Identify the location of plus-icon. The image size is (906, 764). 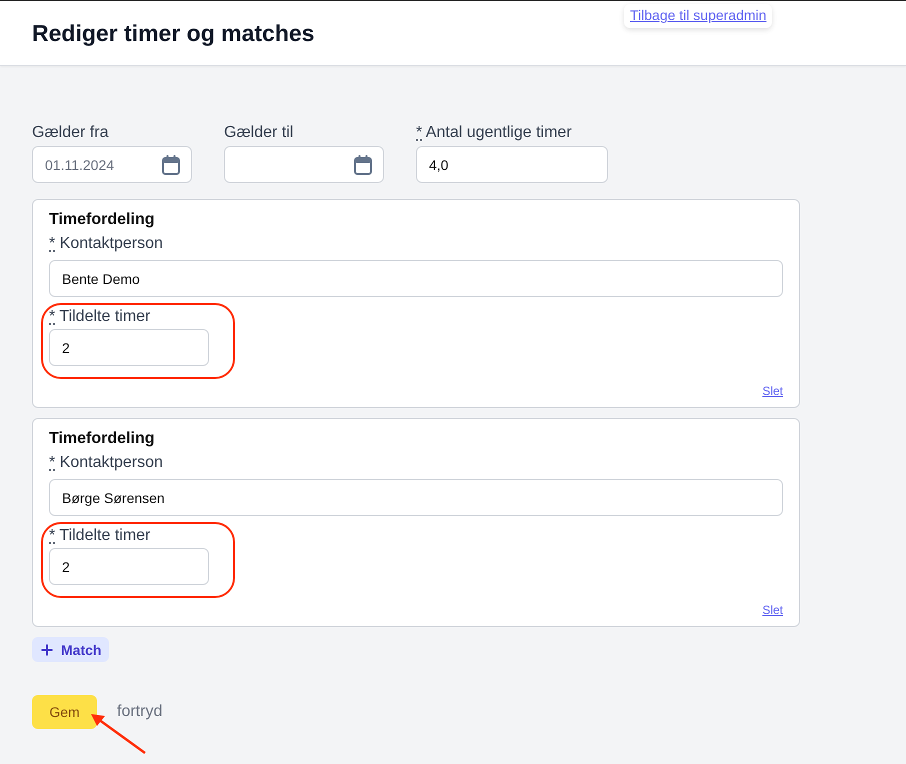
(47, 650).